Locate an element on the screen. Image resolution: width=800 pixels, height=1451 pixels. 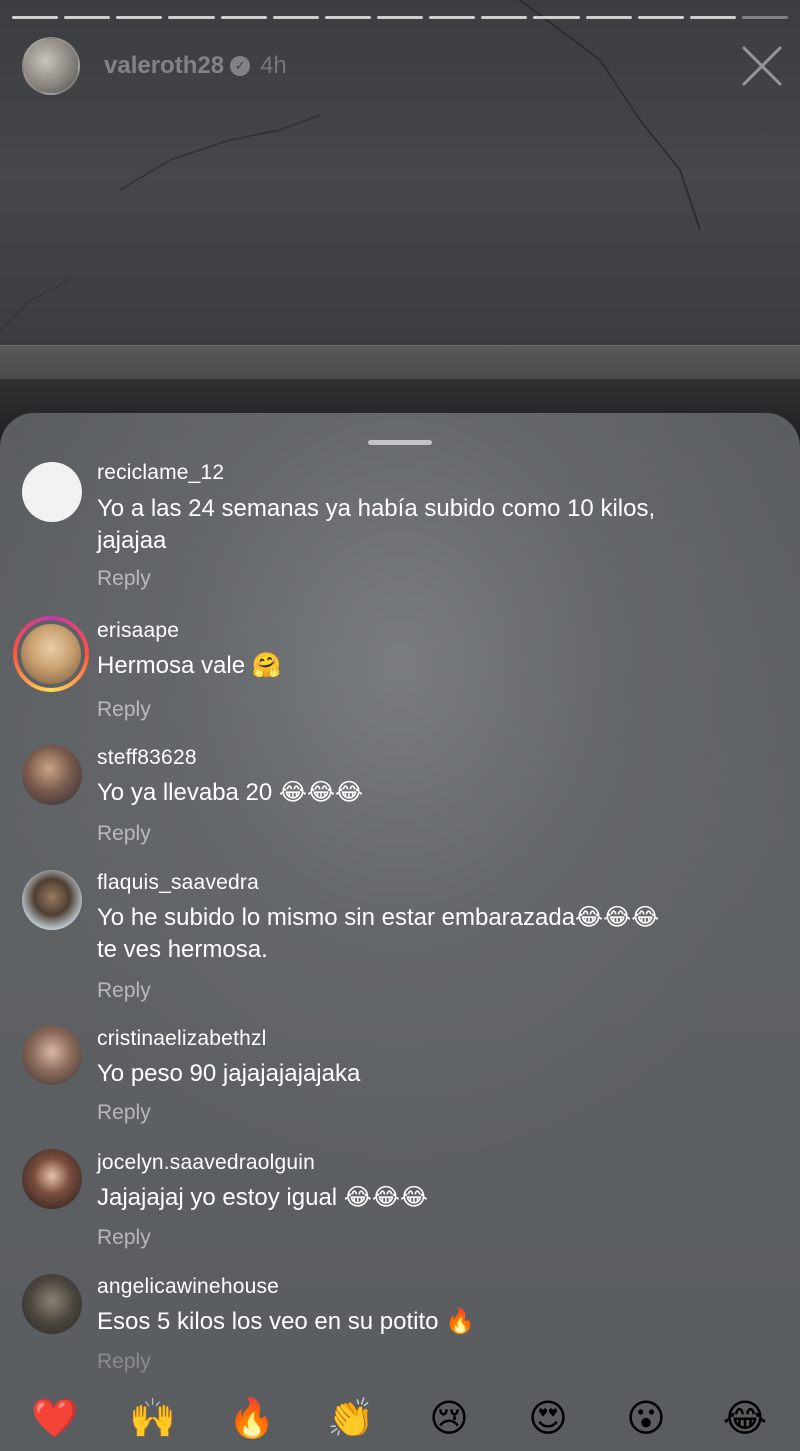
comment-username: jocelyn.saavedraolguin is located at coordinates (206, 1163).